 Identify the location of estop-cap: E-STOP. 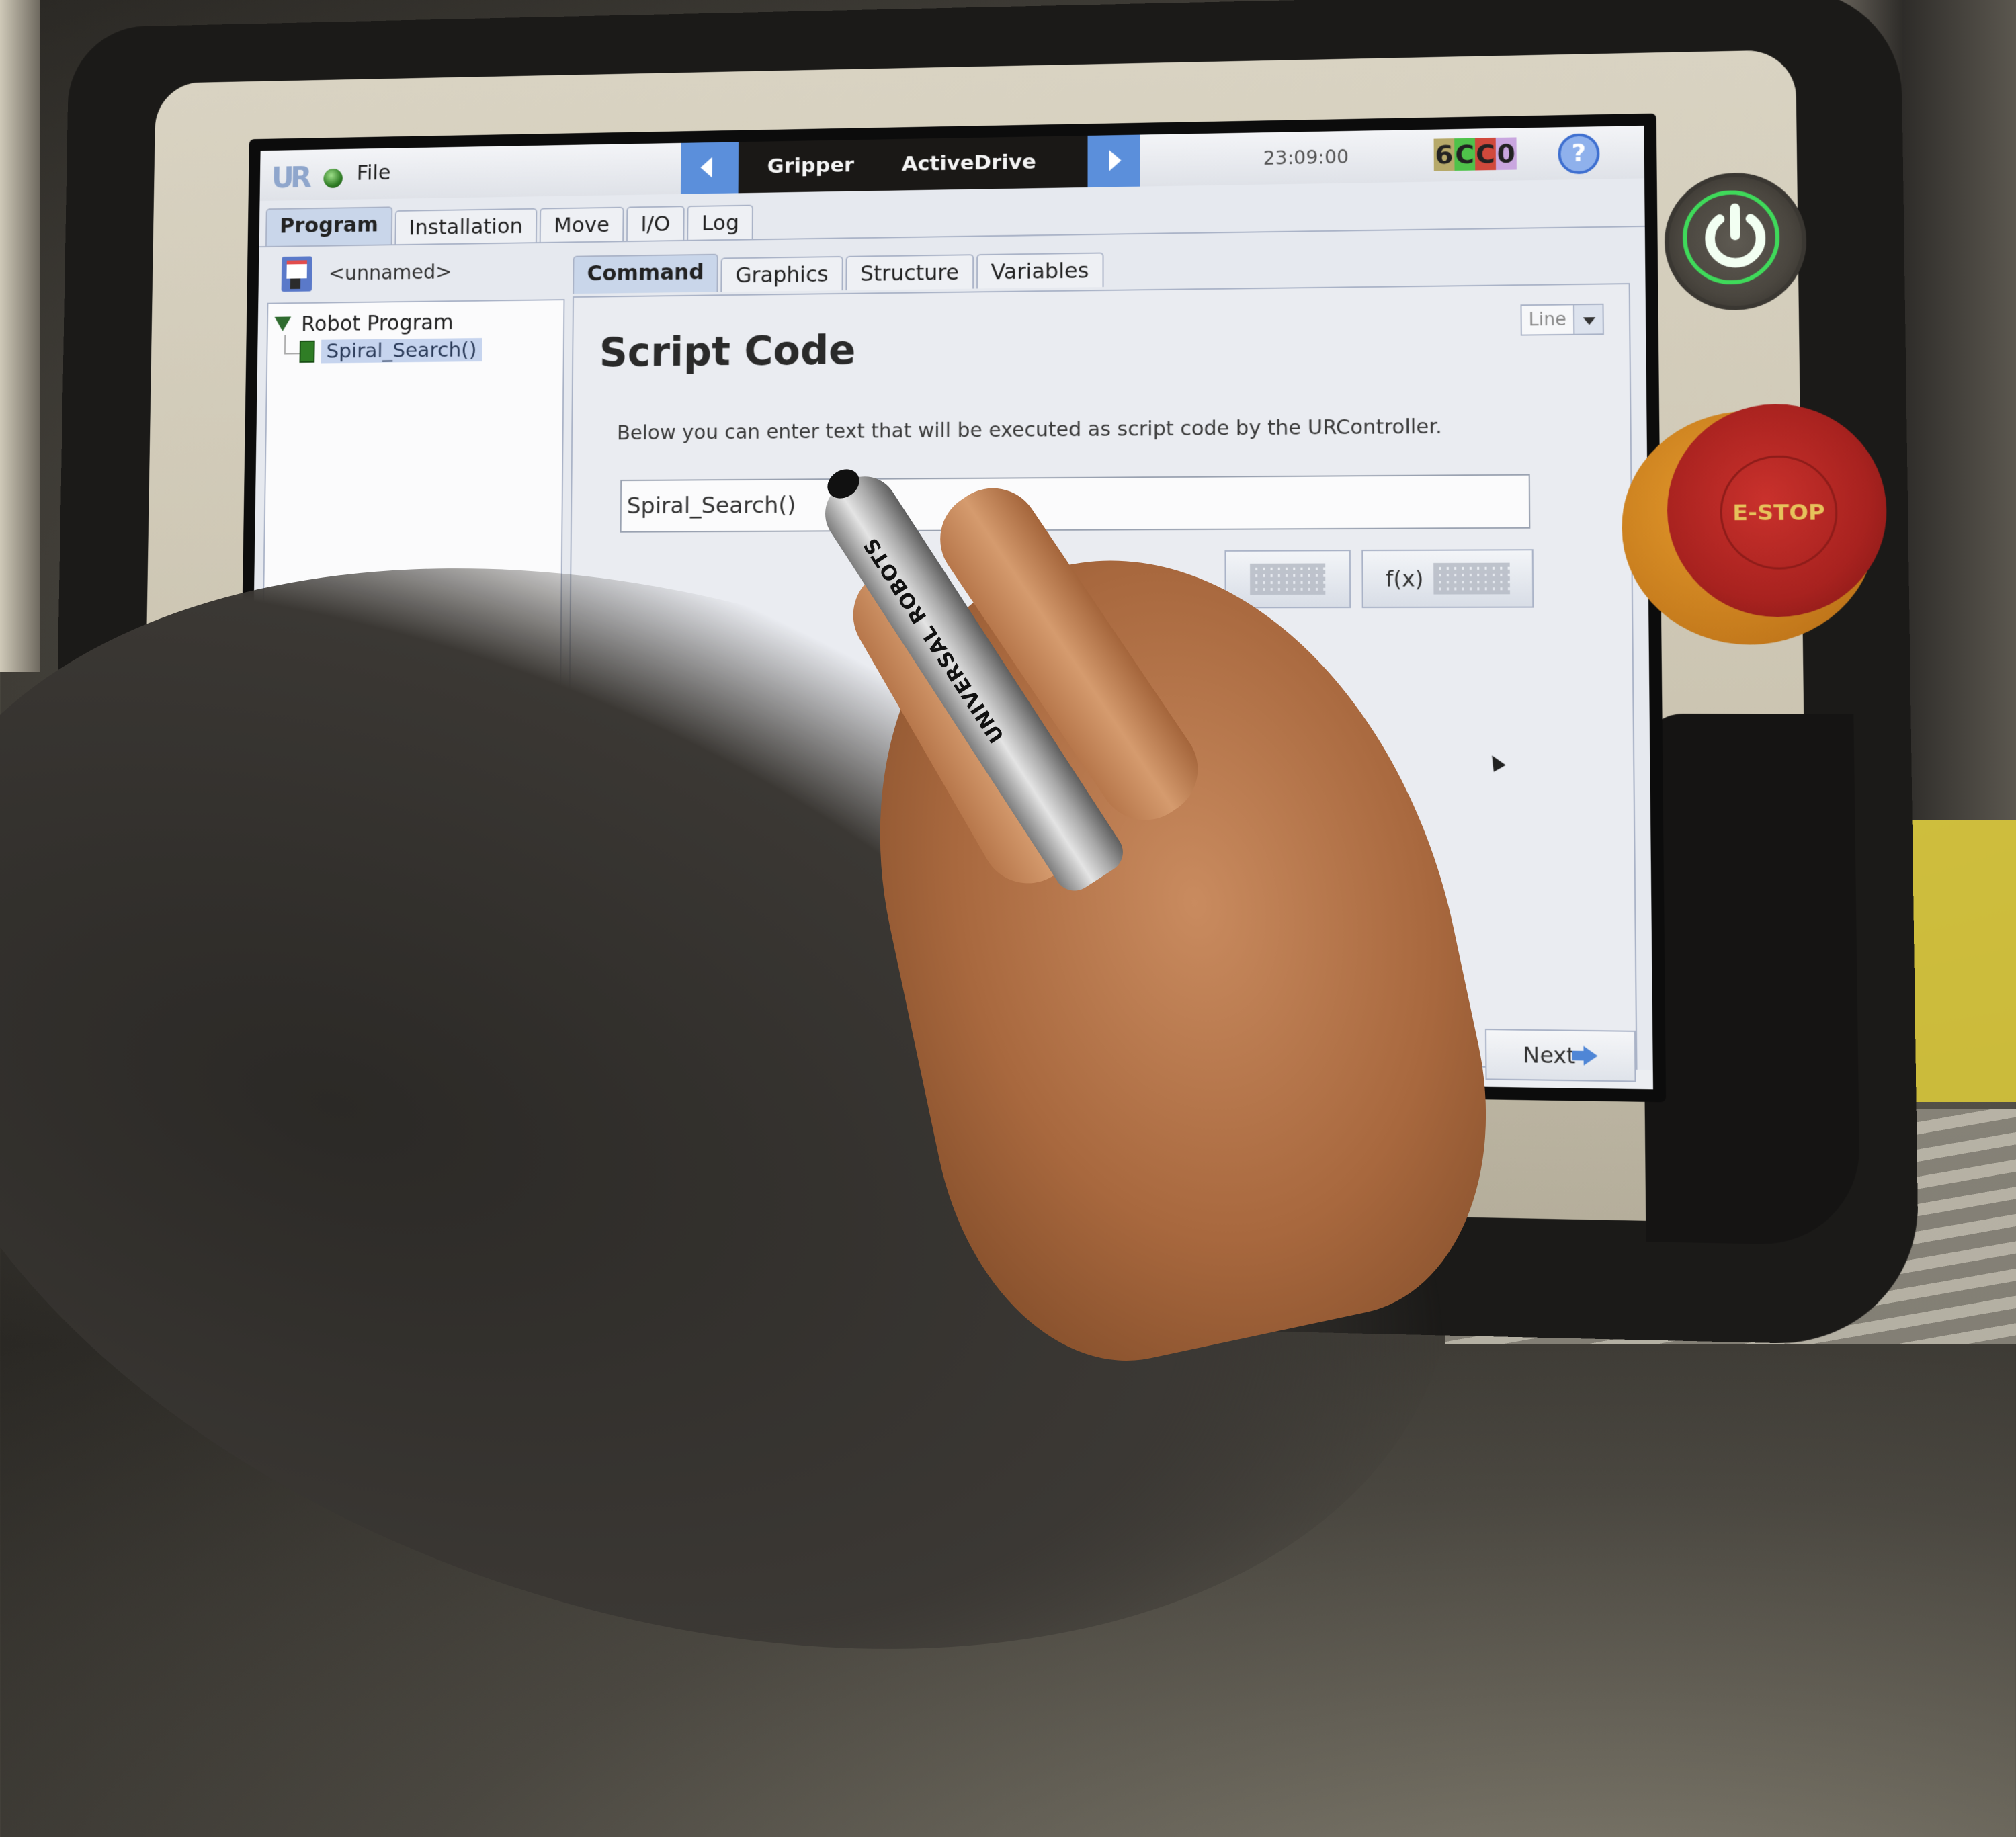
(1779, 512).